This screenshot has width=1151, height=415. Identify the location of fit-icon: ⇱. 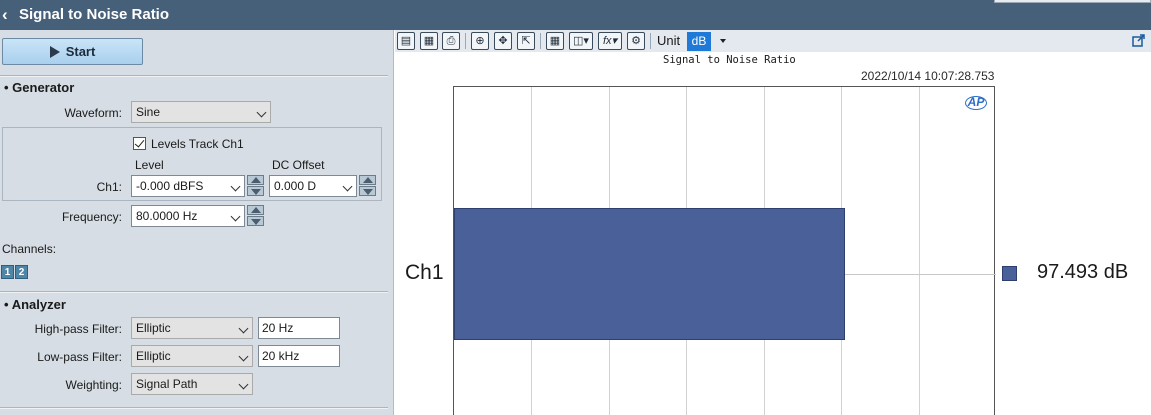
(526, 41).